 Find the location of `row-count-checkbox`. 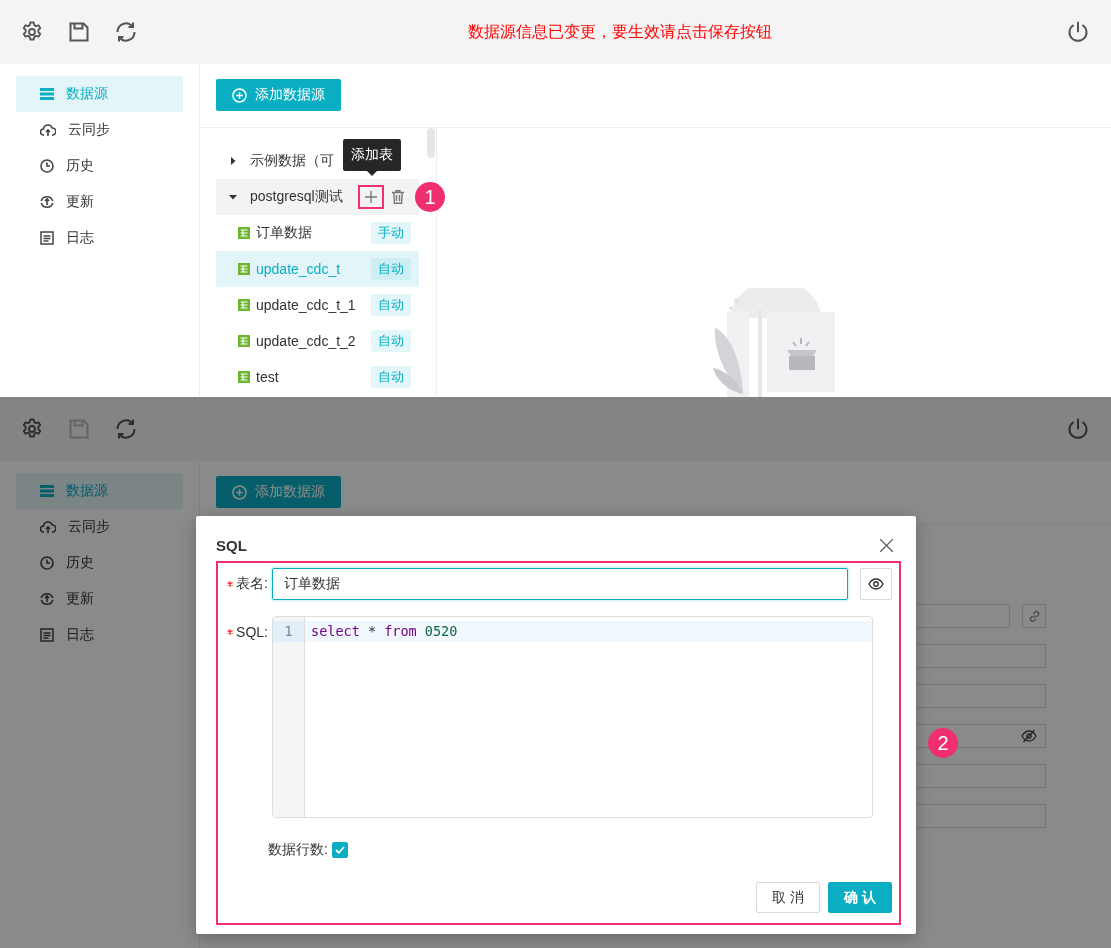

row-count-checkbox is located at coordinates (339, 850).